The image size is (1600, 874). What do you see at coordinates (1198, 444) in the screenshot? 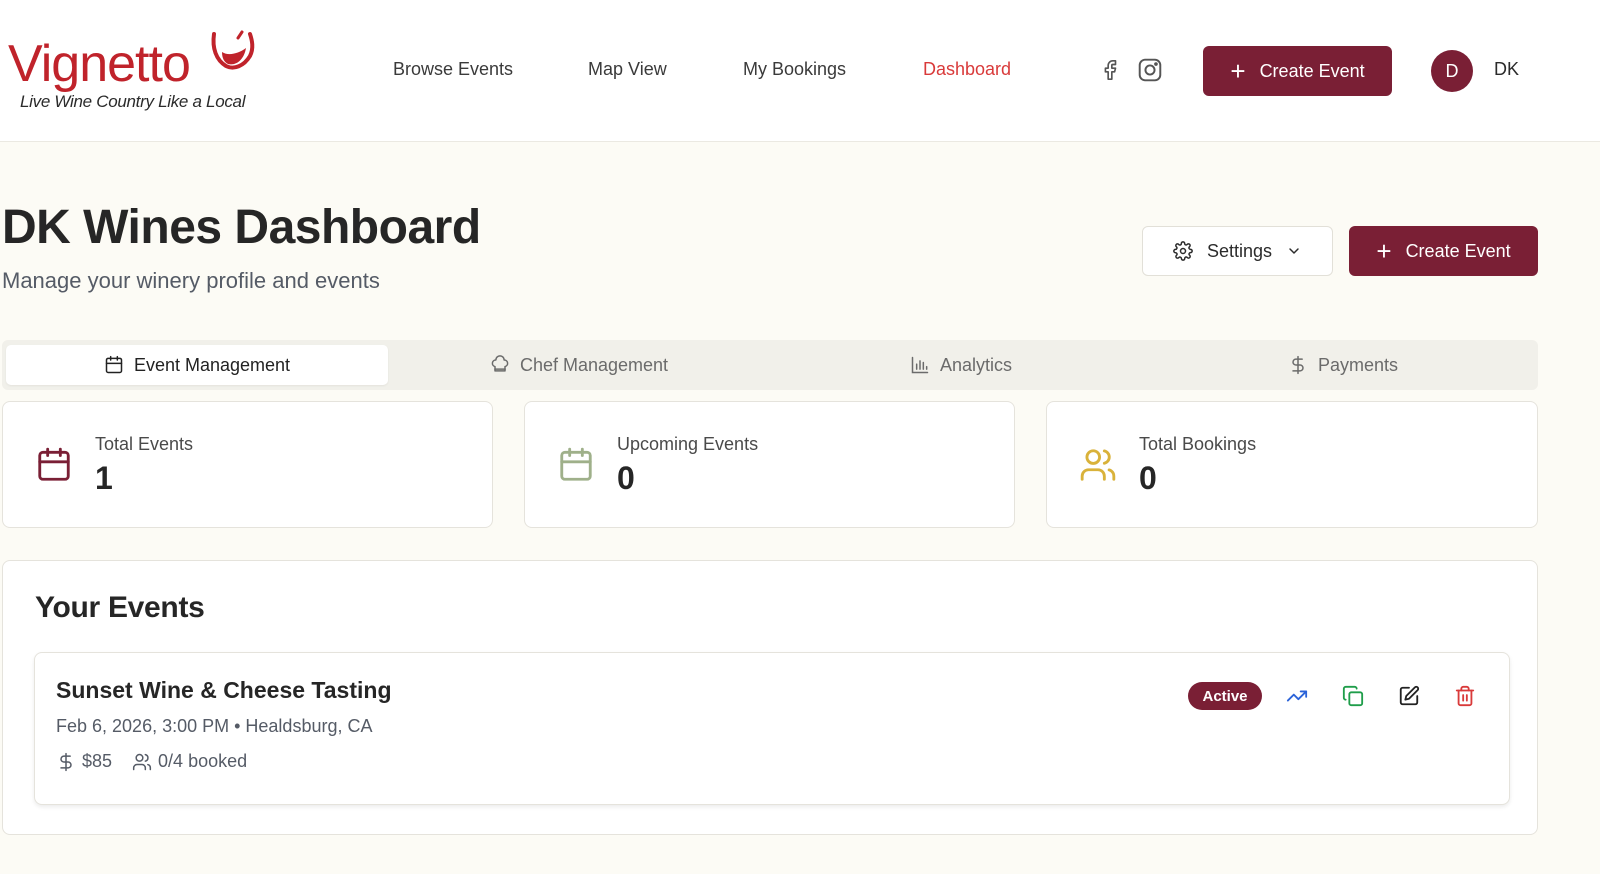
I see `stat-label: Total Bookings` at bounding box center [1198, 444].